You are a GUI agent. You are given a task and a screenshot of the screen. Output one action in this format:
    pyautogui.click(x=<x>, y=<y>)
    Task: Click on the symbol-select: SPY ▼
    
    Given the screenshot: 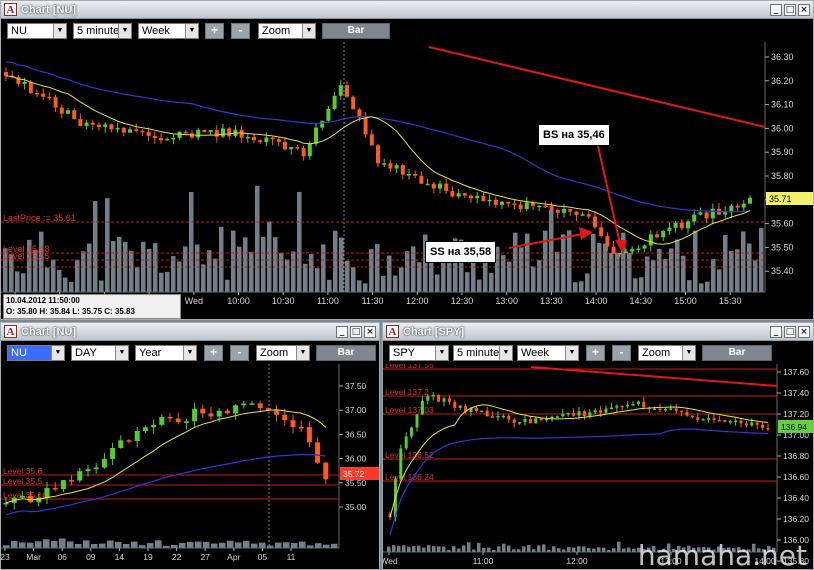 What is the action you would take?
    pyautogui.click(x=419, y=353)
    